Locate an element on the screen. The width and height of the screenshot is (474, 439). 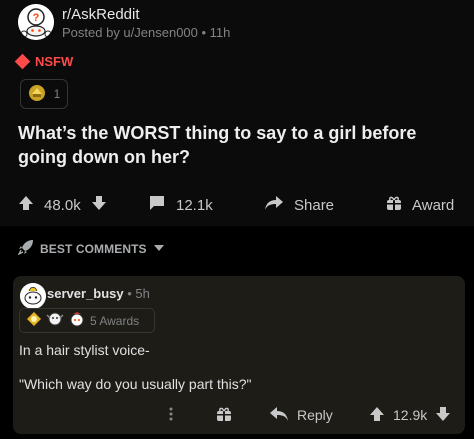
comment-upvote-count: 12.9k is located at coordinates (410, 415).